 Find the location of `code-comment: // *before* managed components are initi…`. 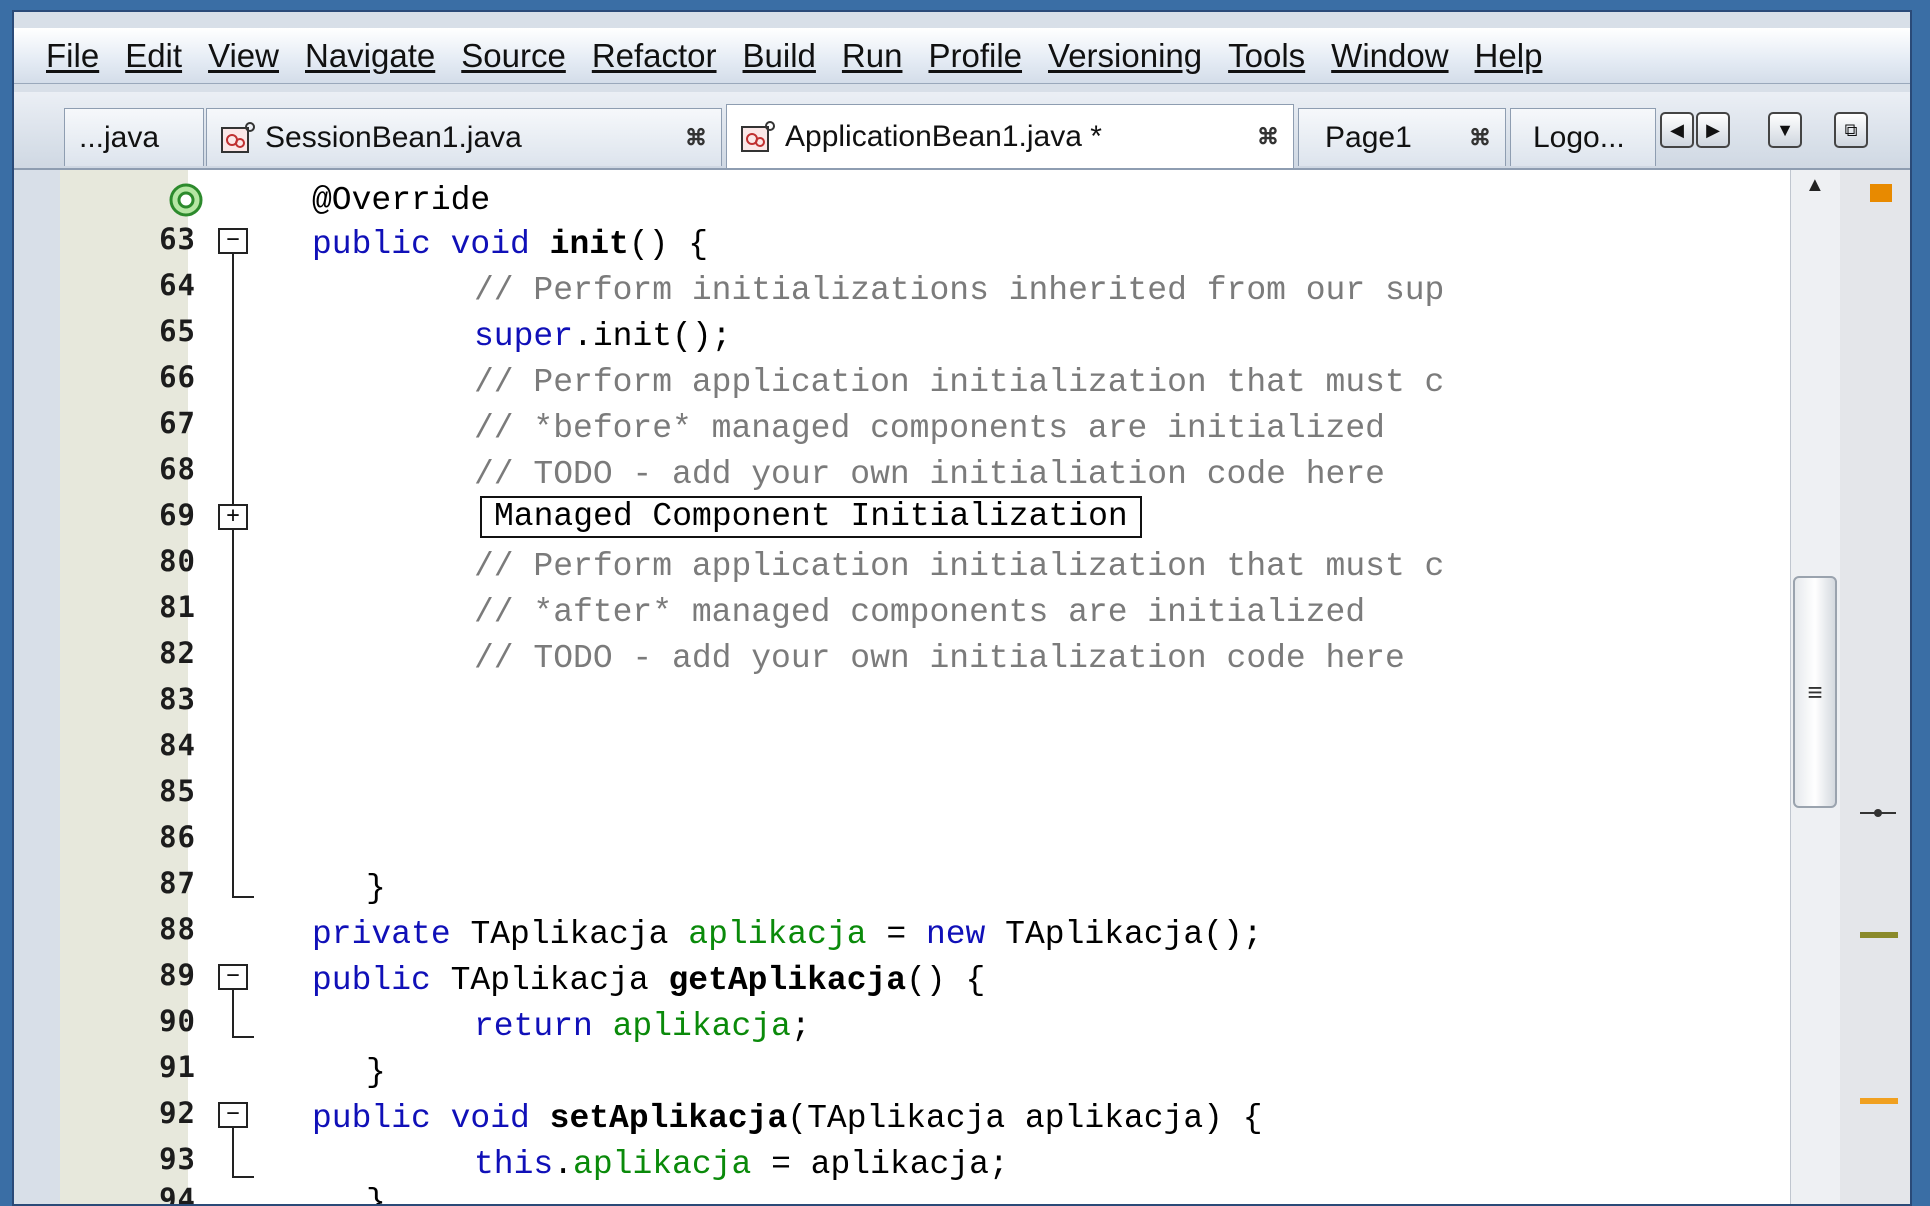

code-comment: // *before* managed components are initi… is located at coordinates (929, 428).